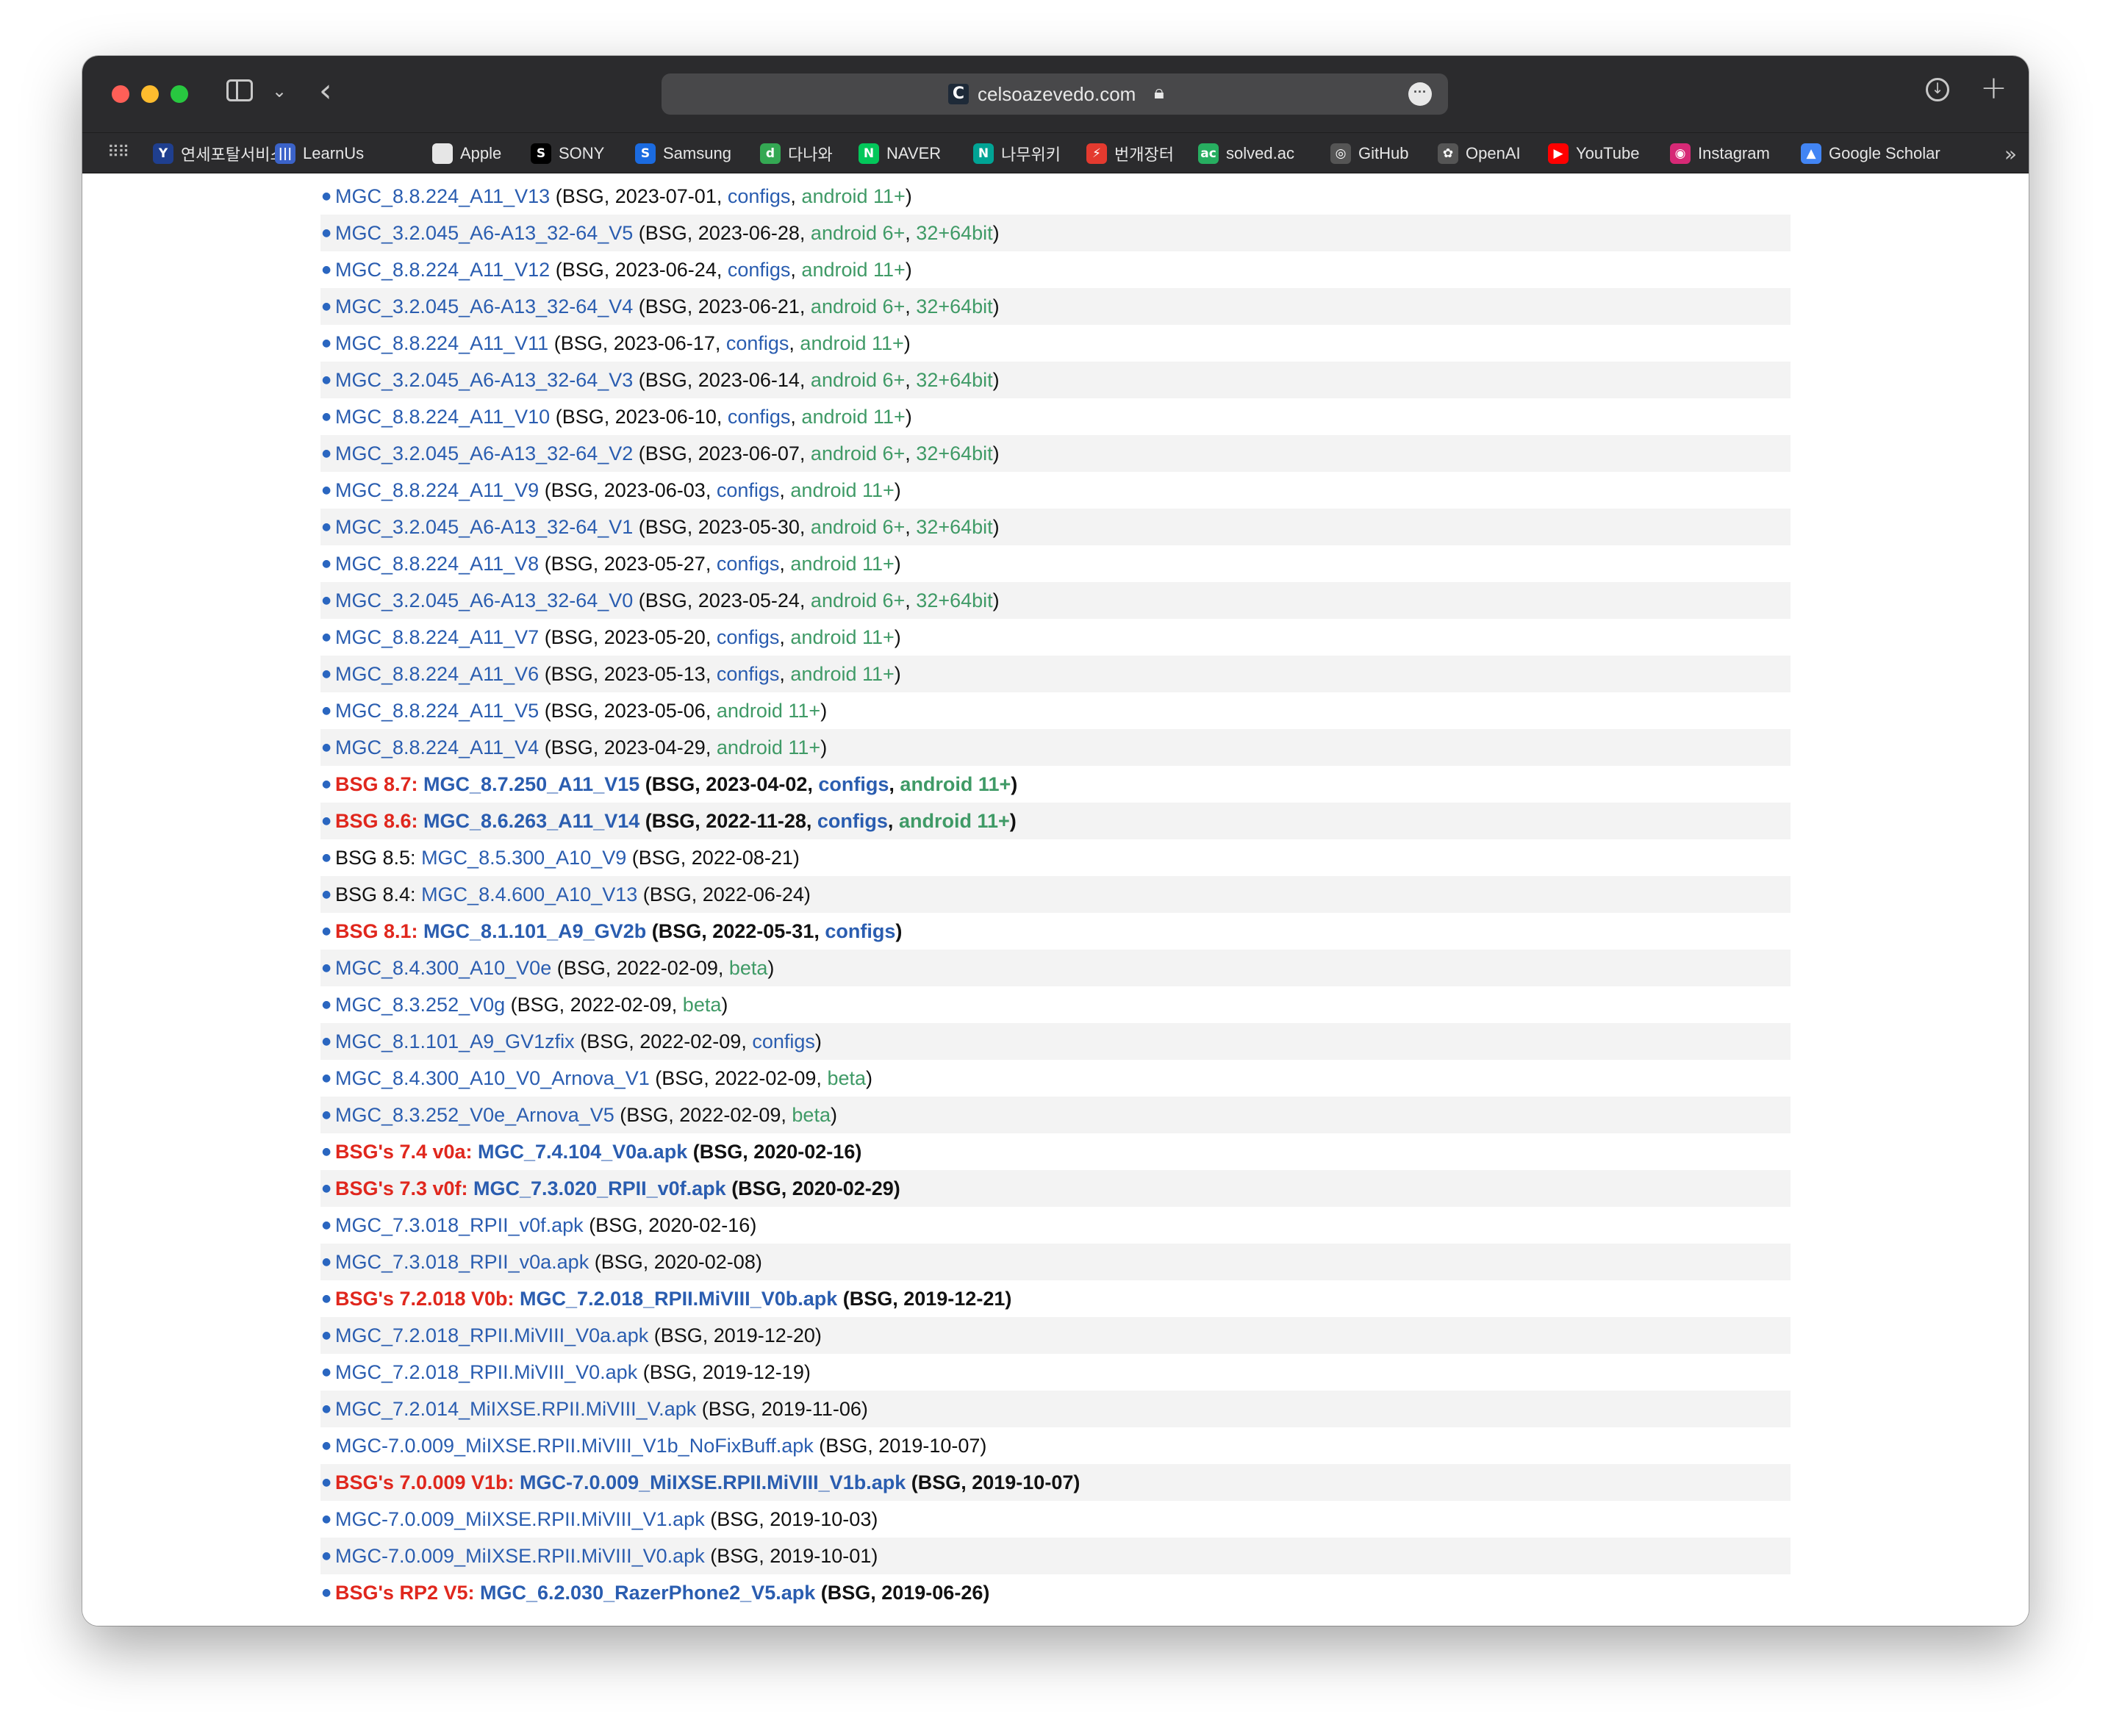 The width and height of the screenshot is (2111, 1736). Describe the element at coordinates (443, 968) in the screenshot. I see `download-link: MGC_8.4.300_A10_V0e` at that location.